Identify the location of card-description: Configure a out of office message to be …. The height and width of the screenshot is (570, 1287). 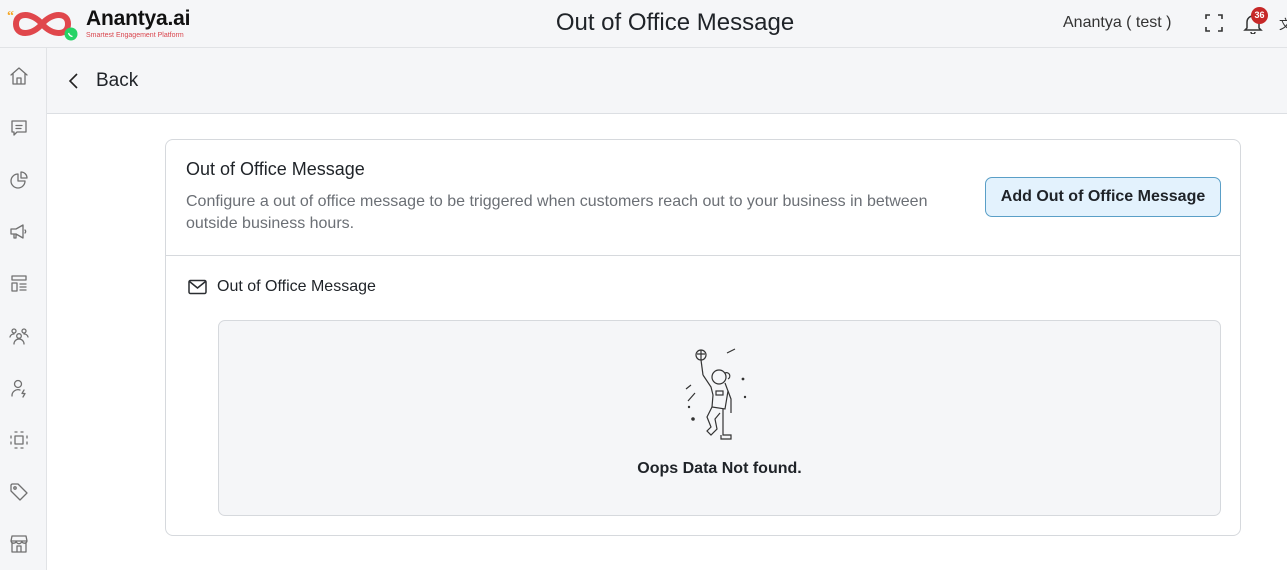
(557, 212).